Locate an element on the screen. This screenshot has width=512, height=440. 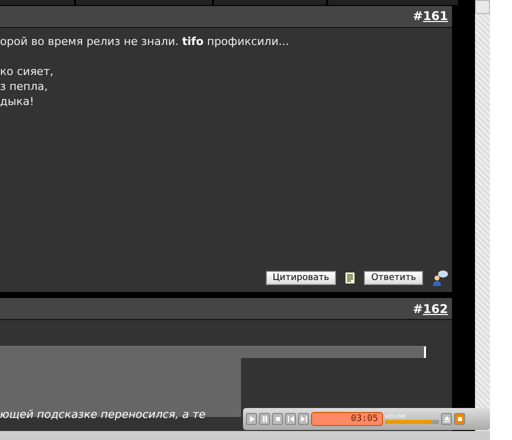
pause-button is located at coordinates (264, 419).